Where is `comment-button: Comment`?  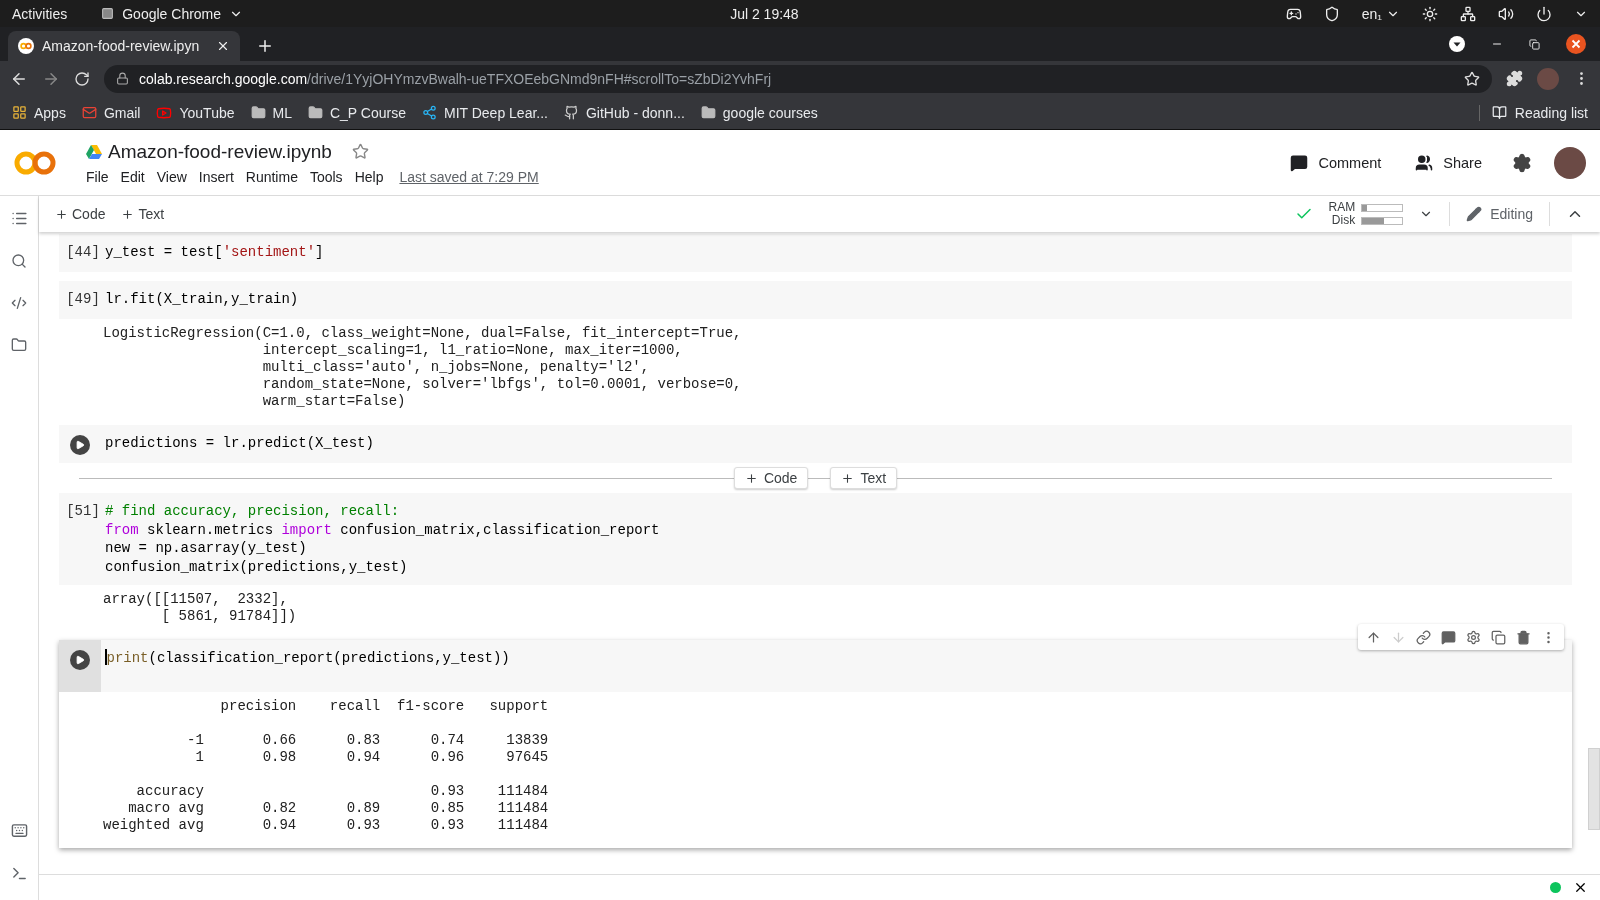
comment-button: Comment is located at coordinates (1336, 162).